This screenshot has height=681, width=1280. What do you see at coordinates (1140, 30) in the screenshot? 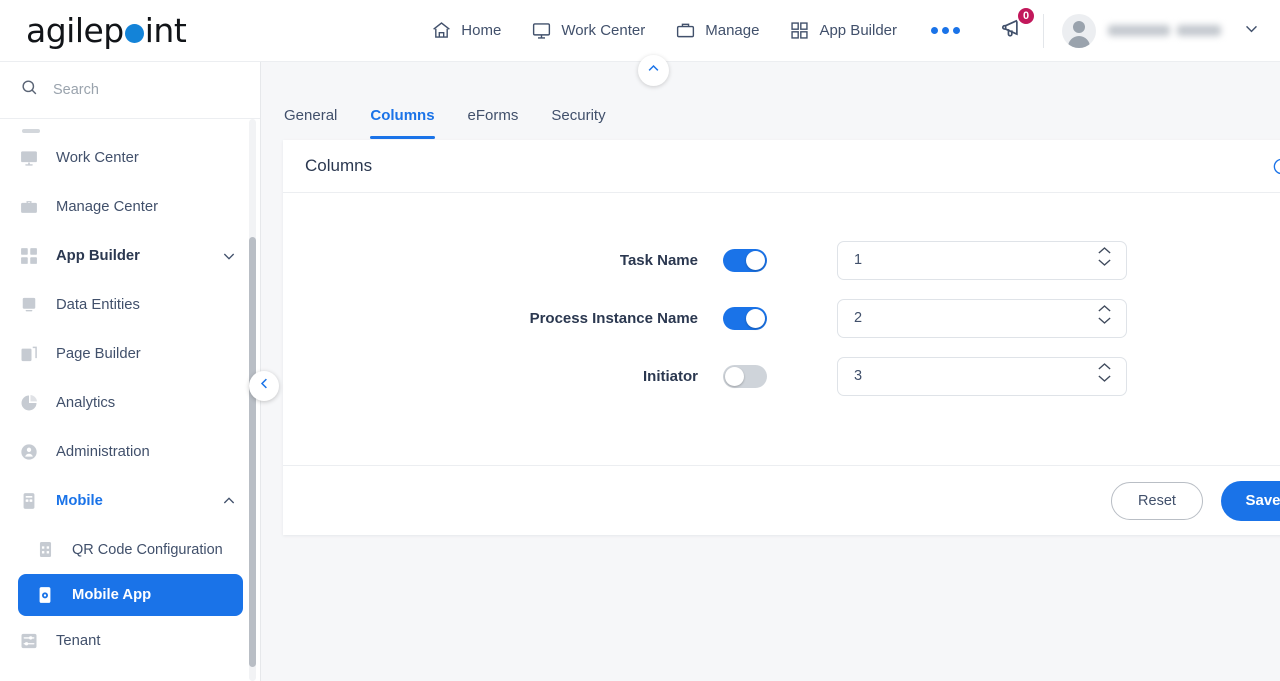
I see `header-right-group: 0` at bounding box center [1140, 30].